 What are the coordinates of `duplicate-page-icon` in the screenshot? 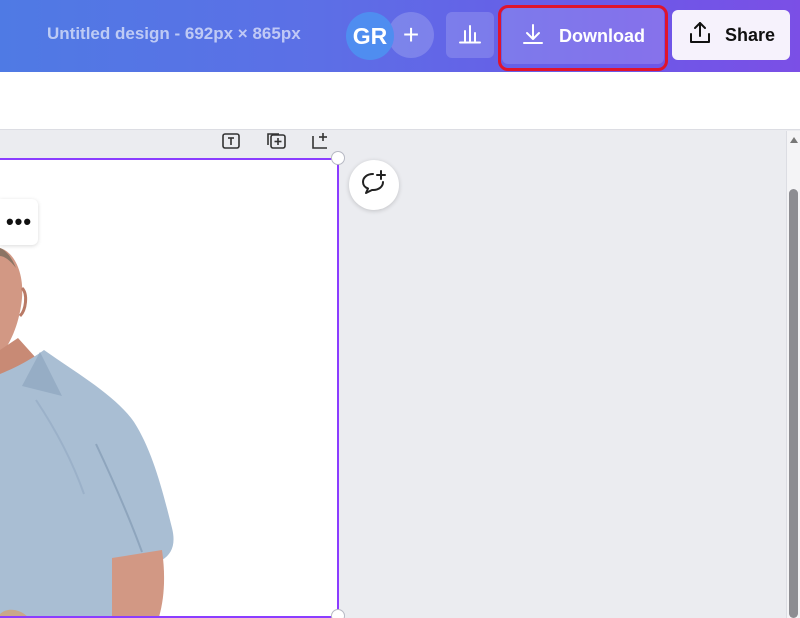 It's located at (276, 141).